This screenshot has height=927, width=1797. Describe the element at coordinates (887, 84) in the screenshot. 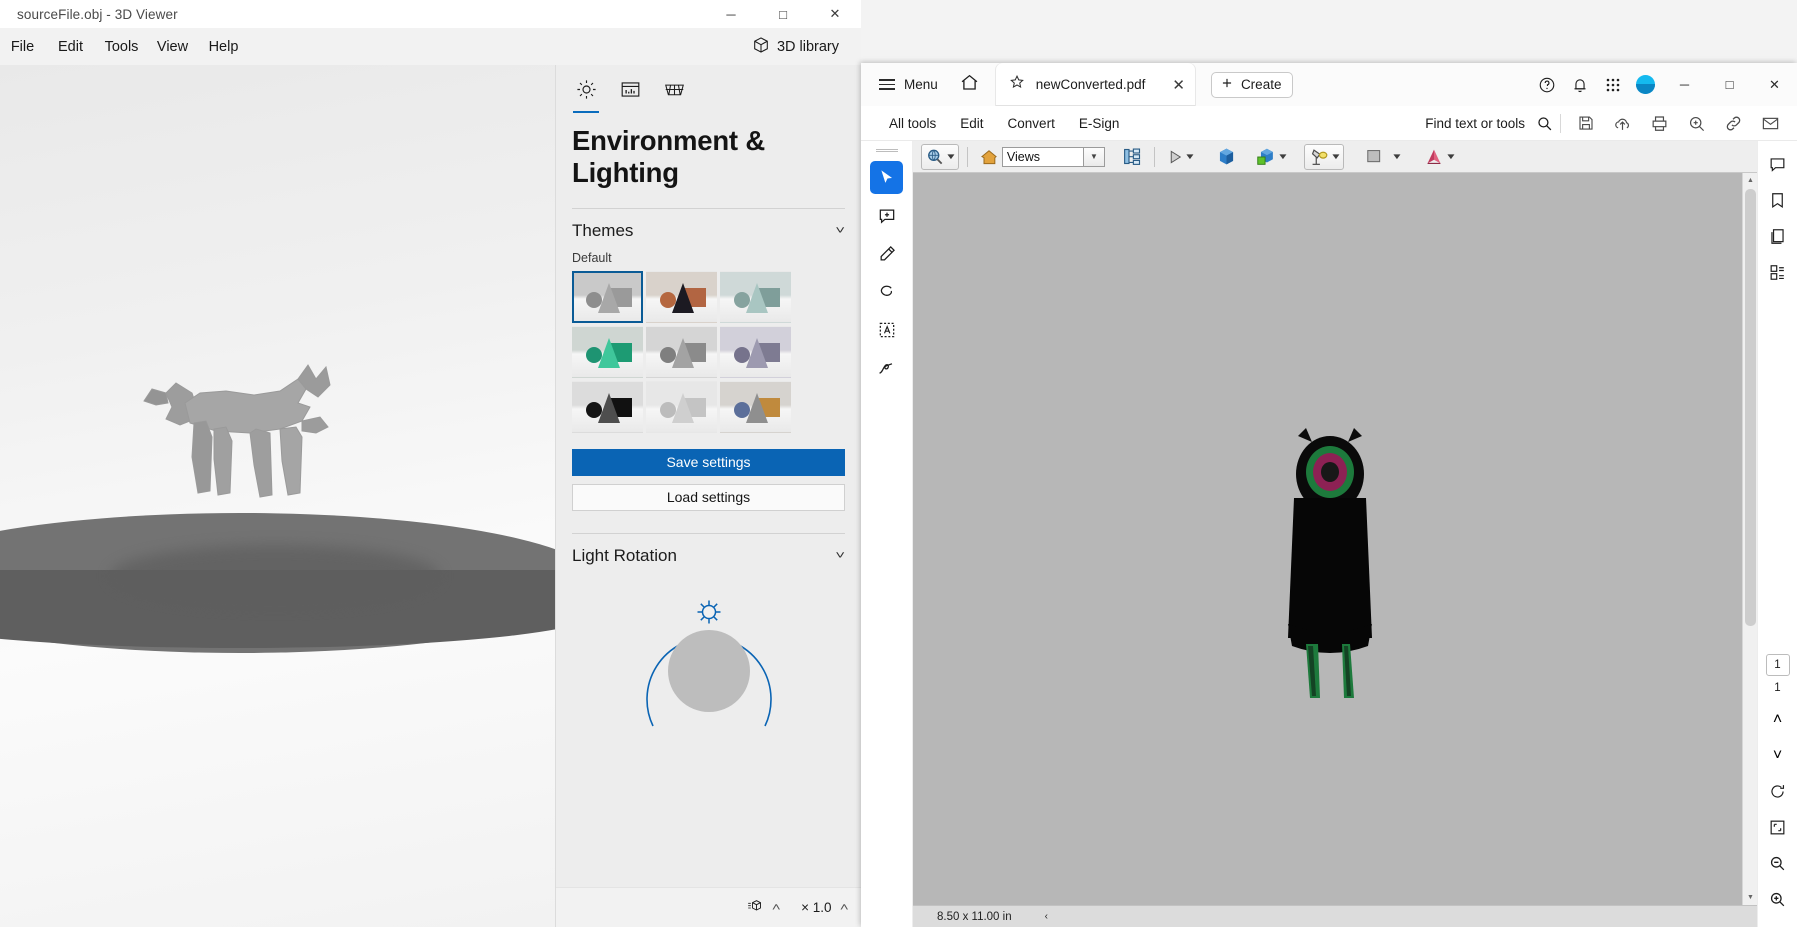

I see `hamburger-menu-icon` at that location.